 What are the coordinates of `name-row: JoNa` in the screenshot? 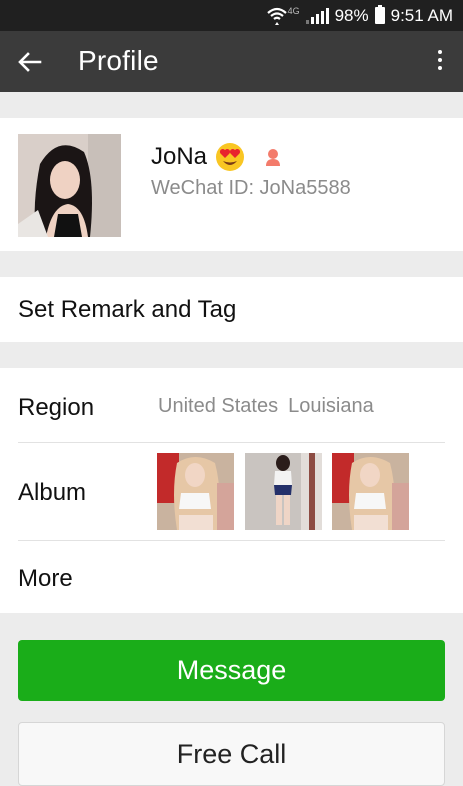 It's located at (217, 157).